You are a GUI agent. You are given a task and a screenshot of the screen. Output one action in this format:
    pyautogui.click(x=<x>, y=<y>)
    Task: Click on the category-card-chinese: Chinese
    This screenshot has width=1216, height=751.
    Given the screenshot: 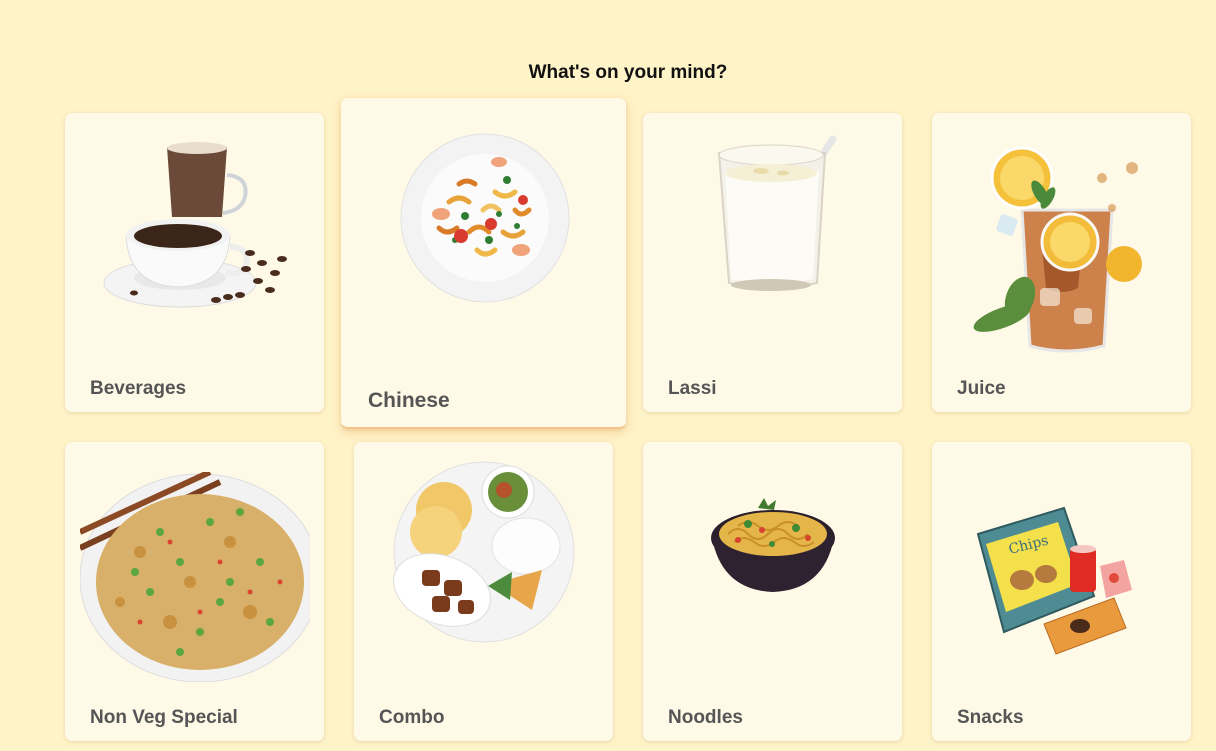 What is the action you would take?
    pyautogui.click(x=483, y=263)
    